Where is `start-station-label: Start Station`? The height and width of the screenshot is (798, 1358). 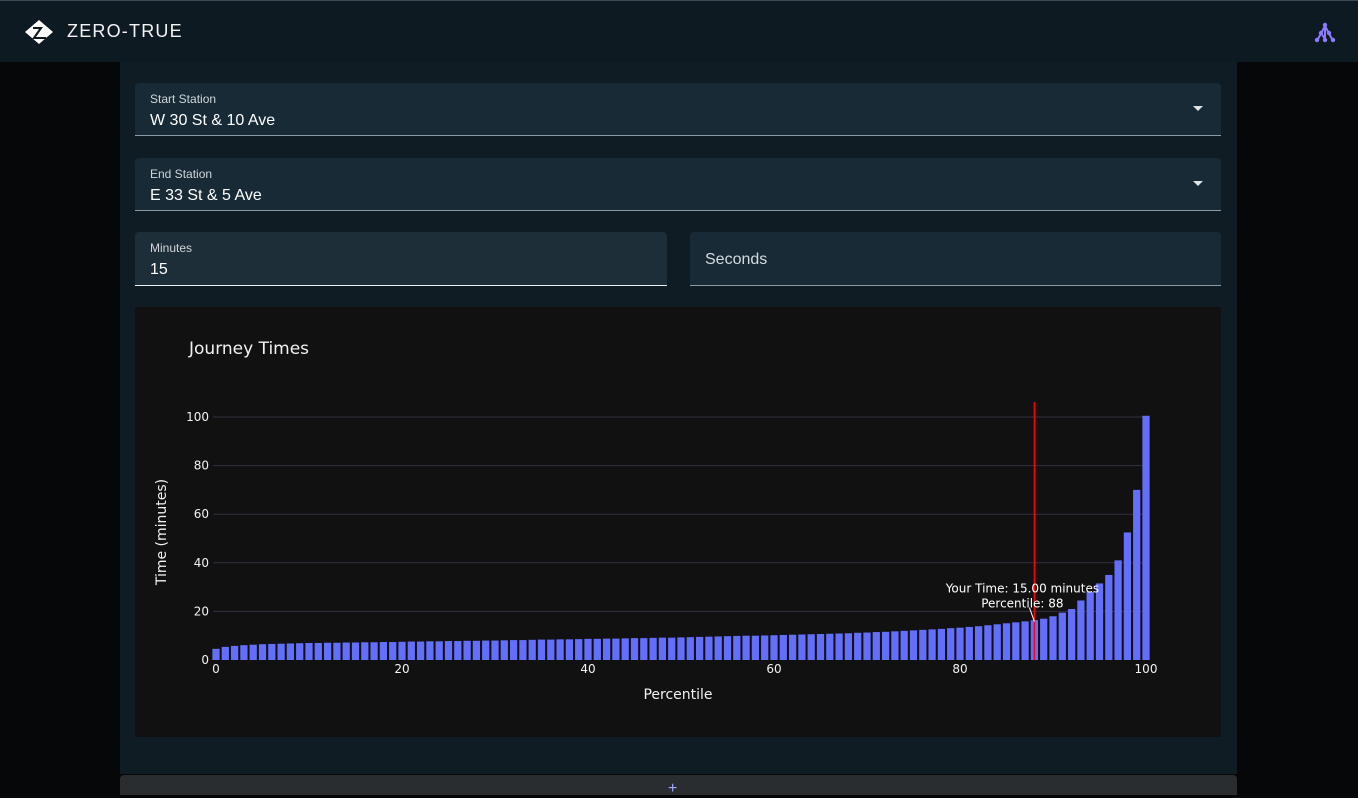
start-station-label: Start Station is located at coordinates (183, 99).